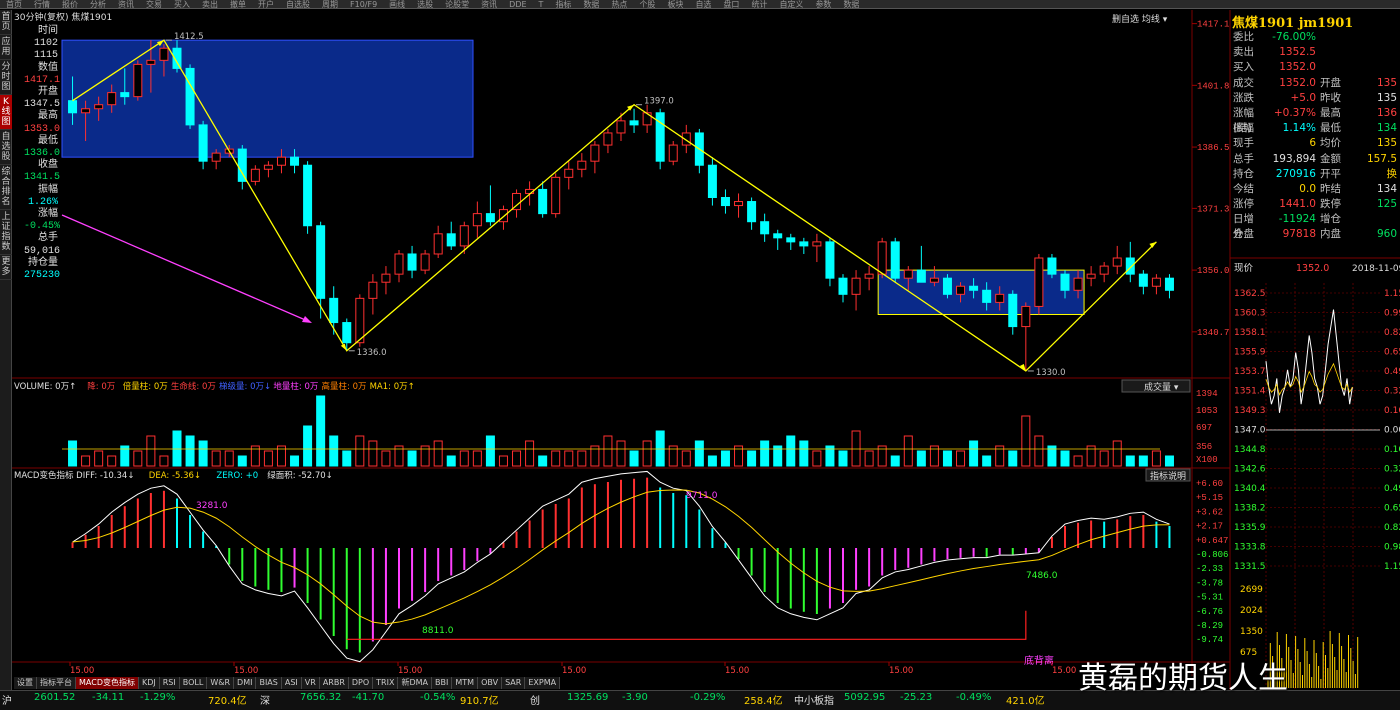 Image resolution: width=1400 pixels, height=710 pixels. I want to click on quote-label: 涨跌, so click(1243, 97).